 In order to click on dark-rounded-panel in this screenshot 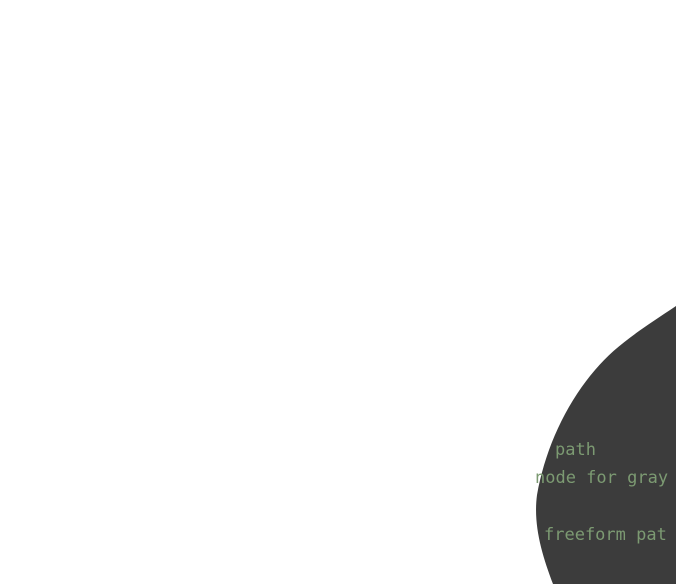, I will do `click(606, 445)`.